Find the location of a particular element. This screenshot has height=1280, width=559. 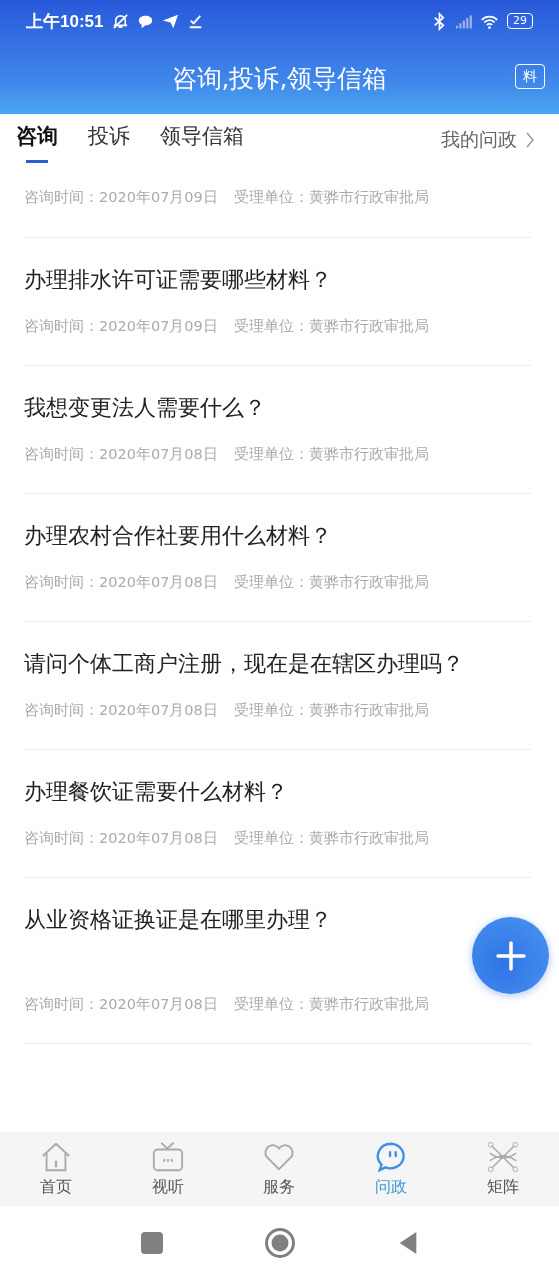

page-title: 咨询,投诉,领导信箱 is located at coordinates (279, 78).